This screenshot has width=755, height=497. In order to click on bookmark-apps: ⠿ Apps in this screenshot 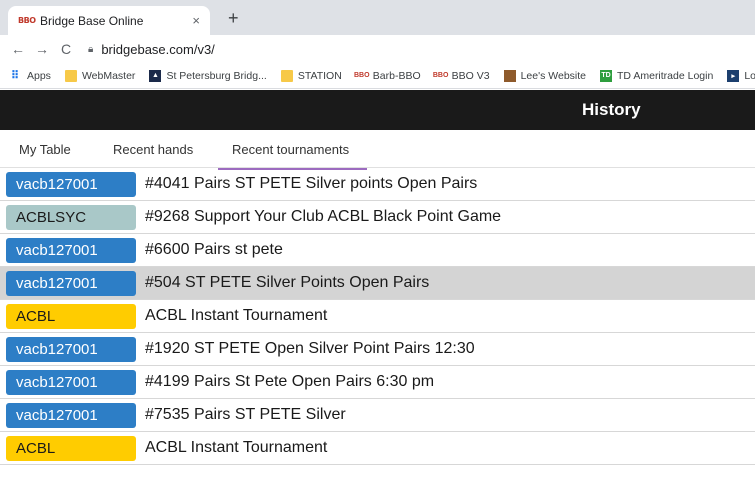, I will do `click(29, 76)`.